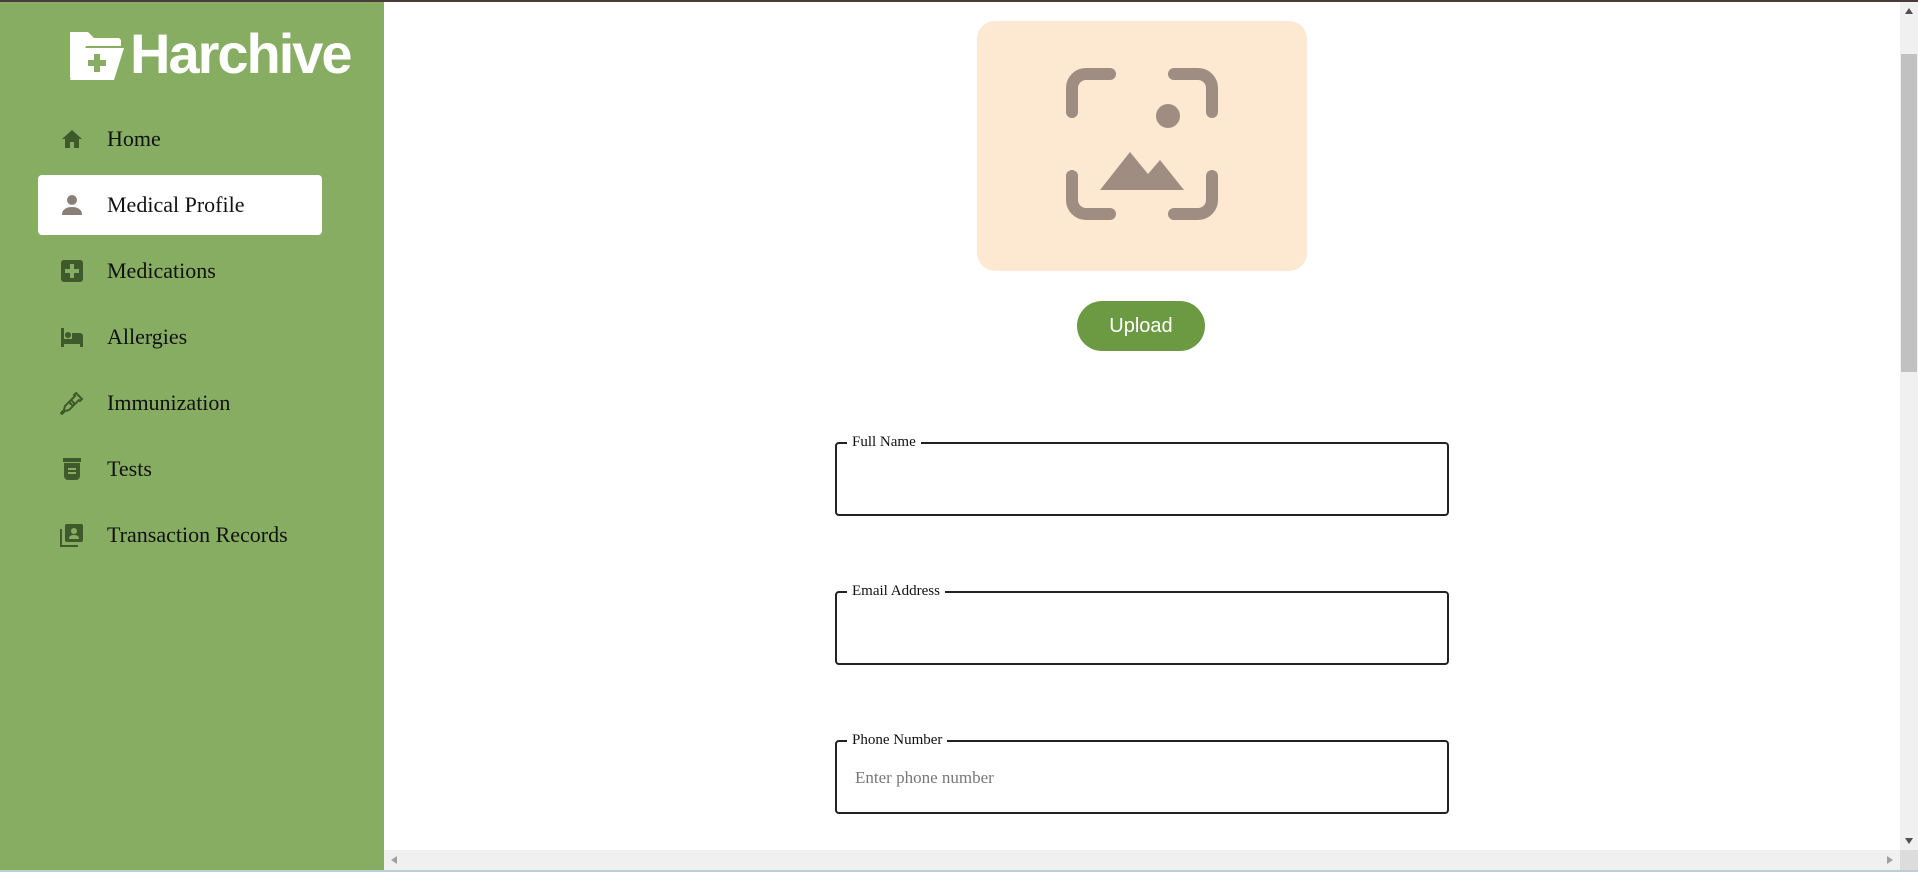  I want to click on email-input, so click(1140, 629).